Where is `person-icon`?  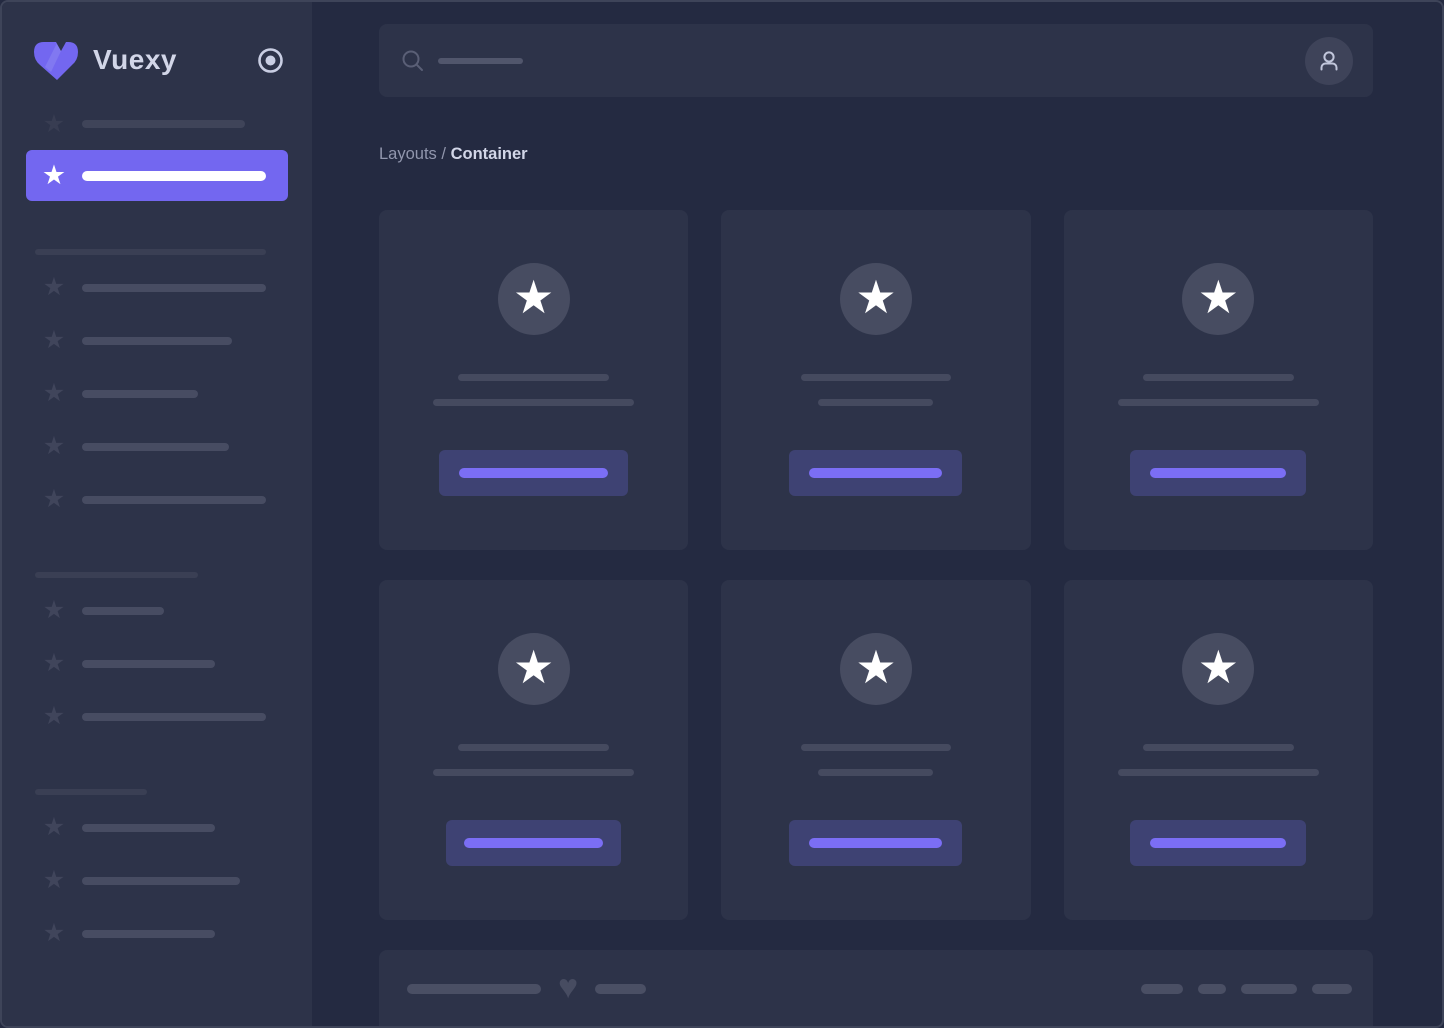 person-icon is located at coordinates (1329, 61).